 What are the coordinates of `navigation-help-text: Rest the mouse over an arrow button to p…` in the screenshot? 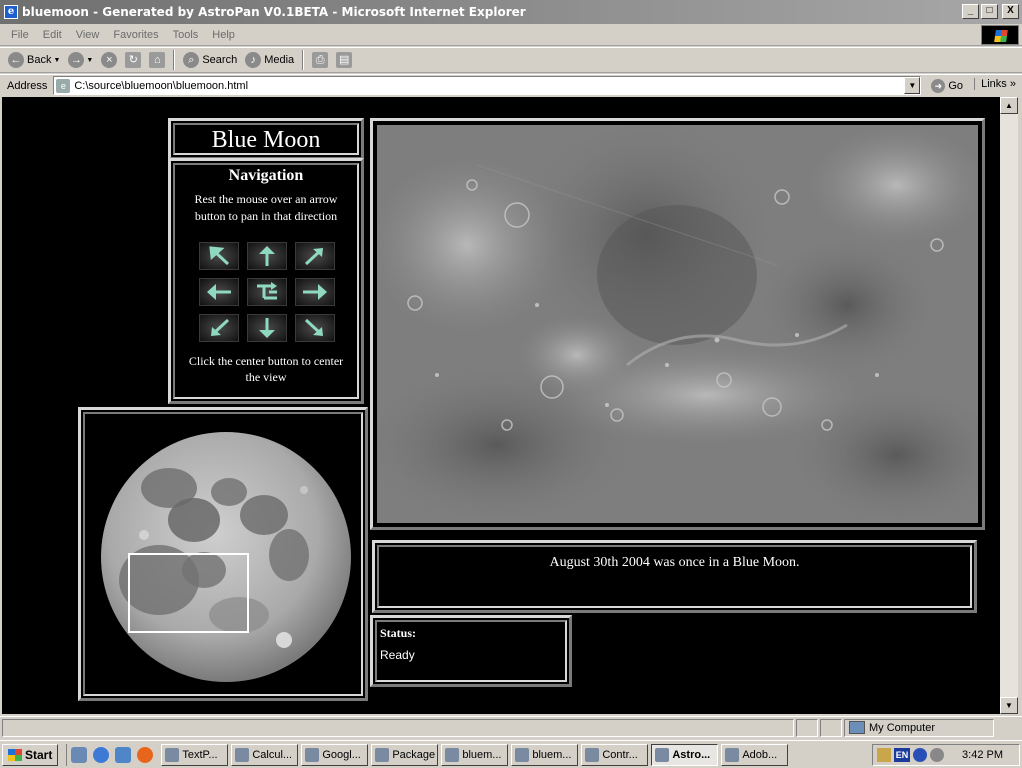 It's located at (266, 207).